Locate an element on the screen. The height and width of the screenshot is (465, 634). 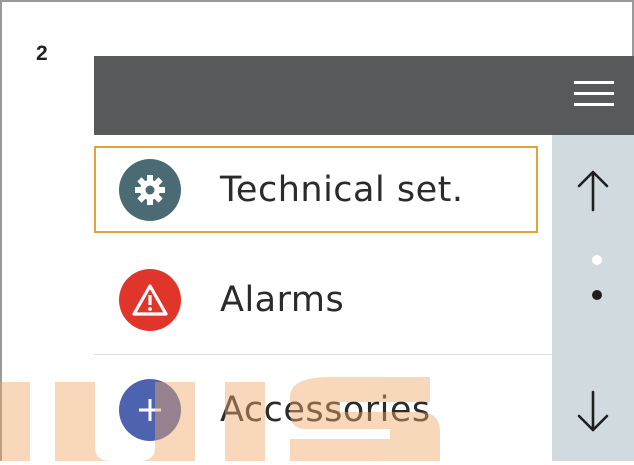
page-dot-active is located at coordinates (597, 295).